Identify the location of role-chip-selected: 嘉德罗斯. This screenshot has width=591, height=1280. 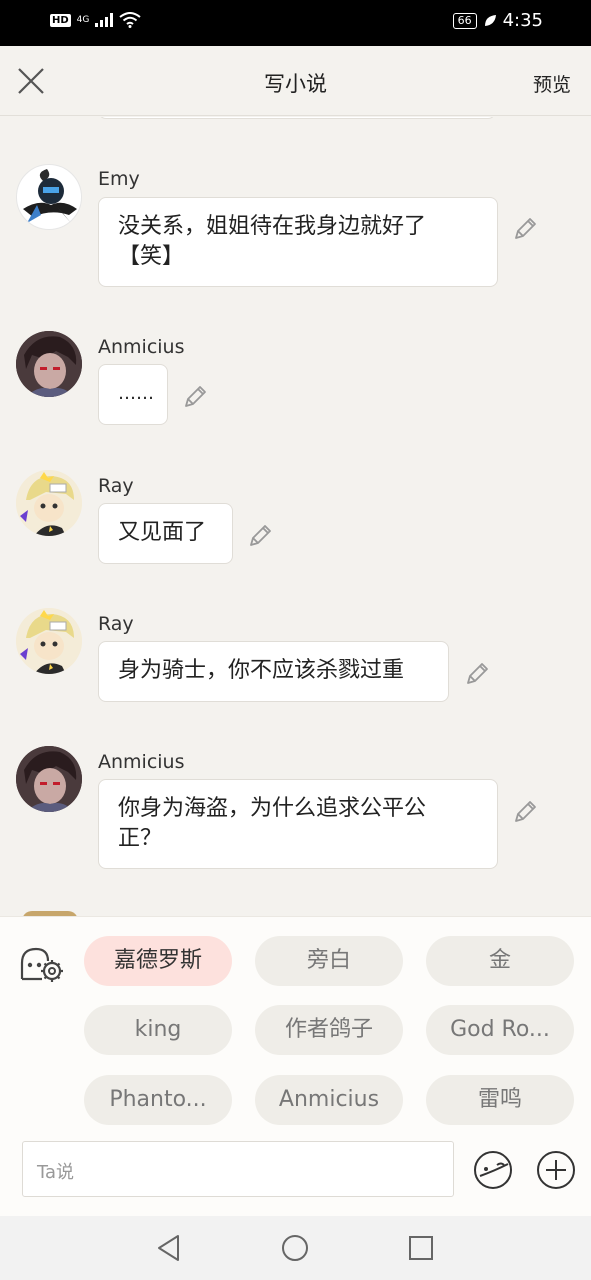
(158, 961).